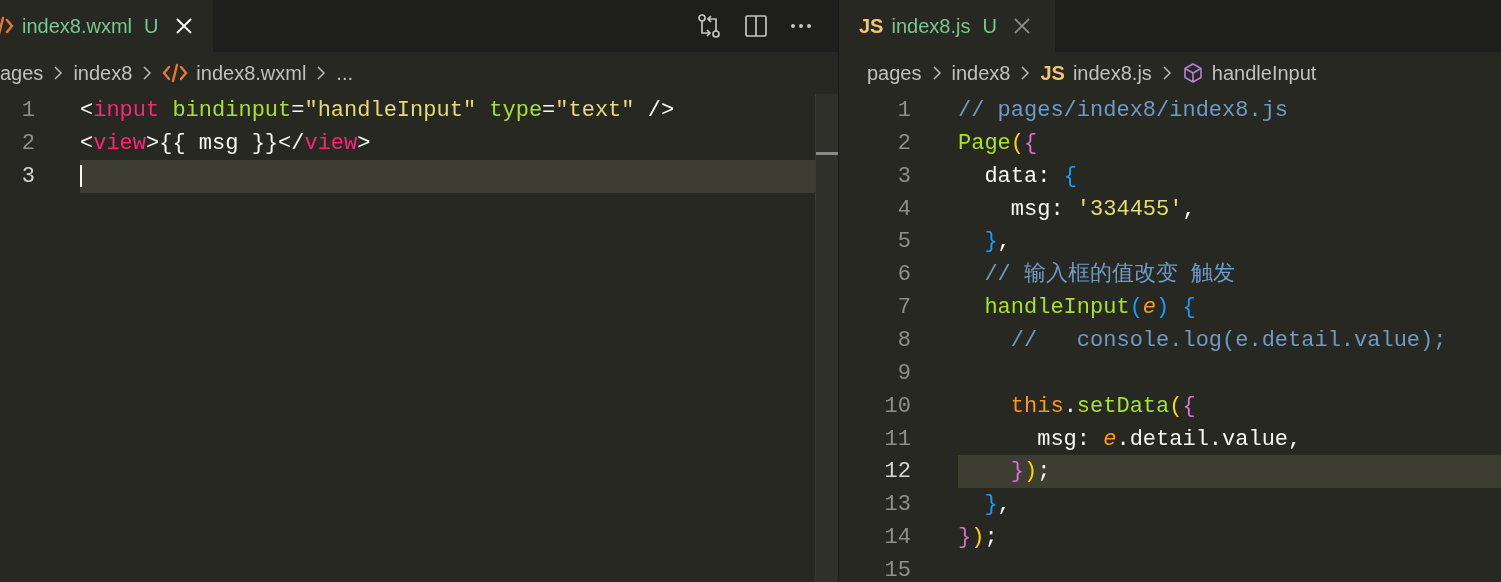 Image resolution: width=1501 pixels, height=582 pixels. What do you see at coordinates (709, 26) in the screenshot?
I see `compare-changes-icon` at bounding box center [709, 26].